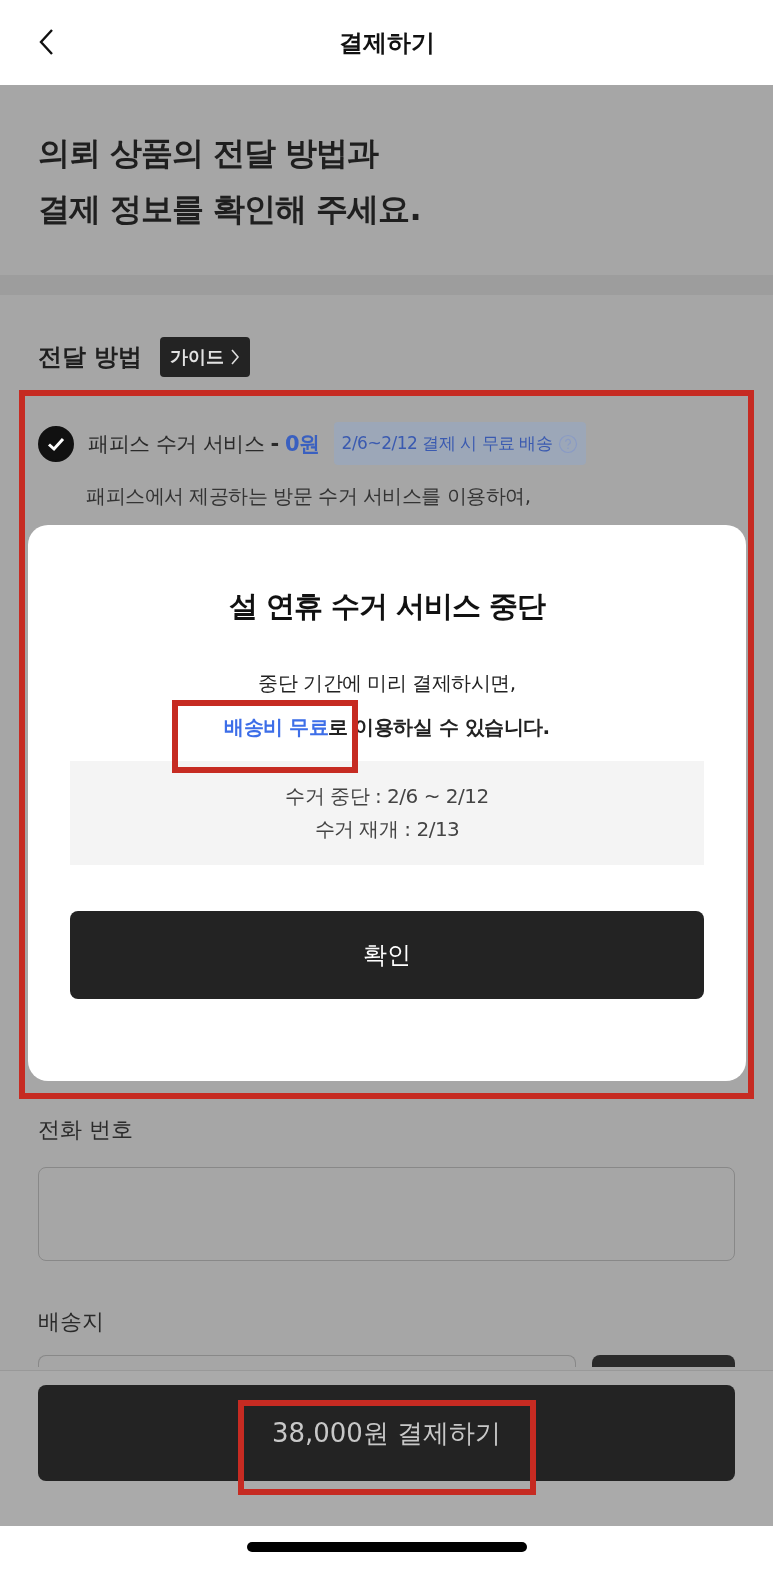  Describe the element at coordinates (230, 181) in the screenshot. I see `intro-heading: 의뢰 상품의 전달 방법과 결제 정보를 확인해 주세요.` at that location.